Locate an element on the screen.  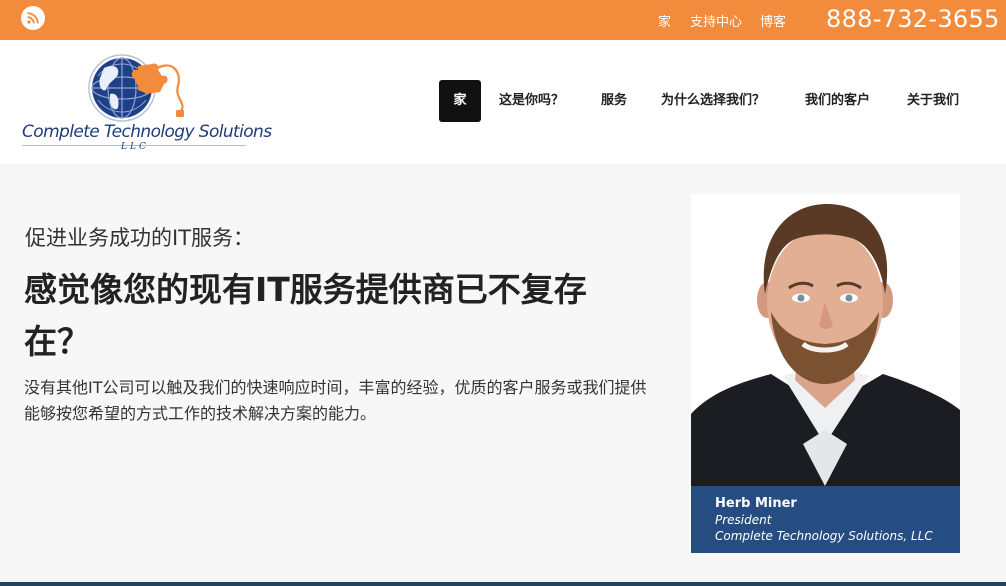
logo-company-name: Complete Technology Solutions is located at coordinates (147, 132).